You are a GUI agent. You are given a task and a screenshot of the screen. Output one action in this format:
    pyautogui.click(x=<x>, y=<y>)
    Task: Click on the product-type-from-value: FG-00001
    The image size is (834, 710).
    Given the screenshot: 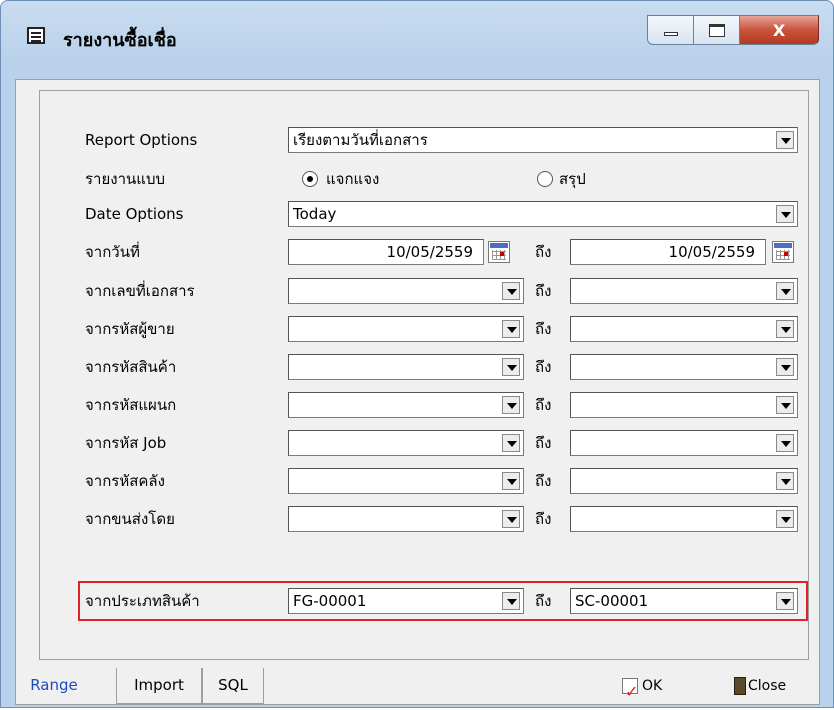 What is the action you would take?
    pyautogui.click(x=330, y=601)
    